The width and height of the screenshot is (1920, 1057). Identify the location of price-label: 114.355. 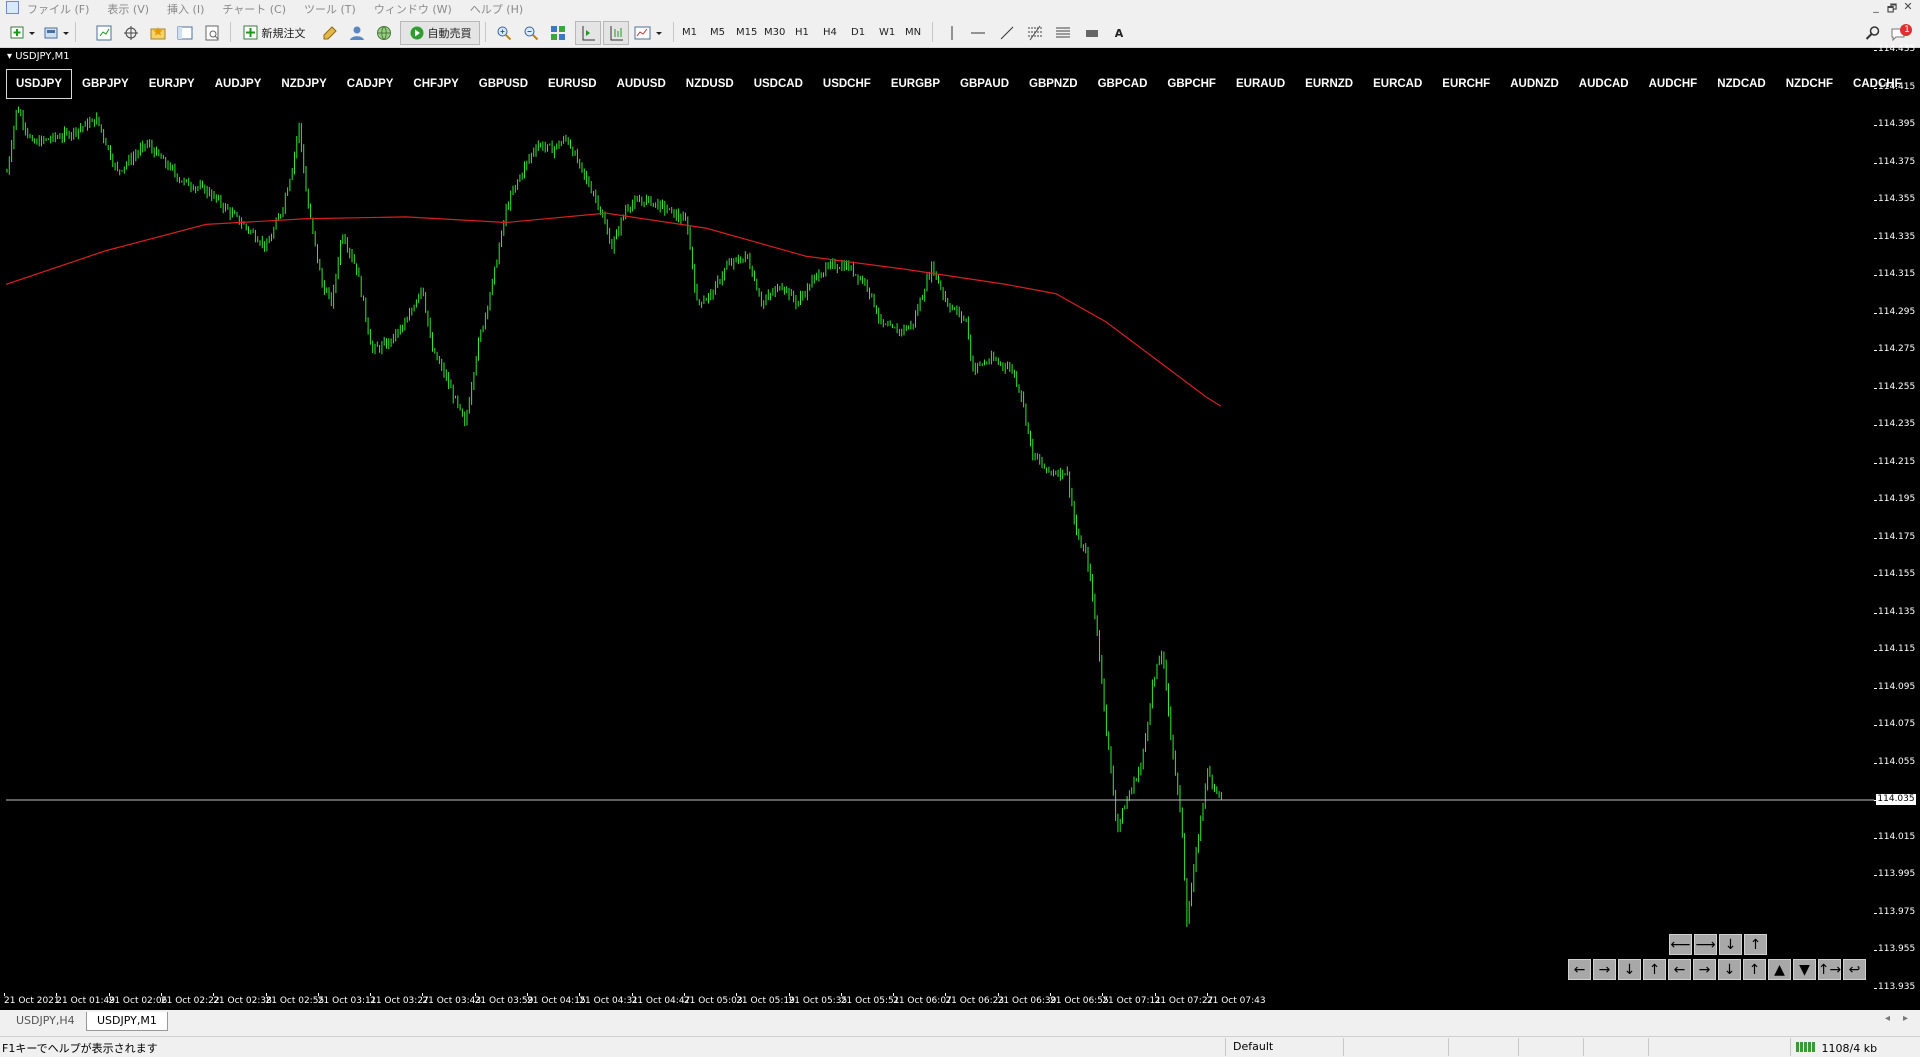
(1897, 199).